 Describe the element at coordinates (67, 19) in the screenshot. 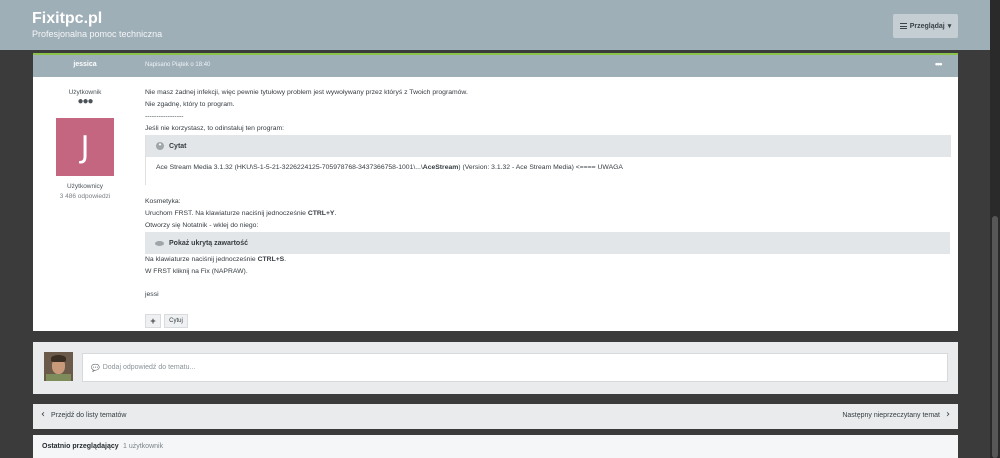

I see `site-title: Fixitpc.pl` at that location.